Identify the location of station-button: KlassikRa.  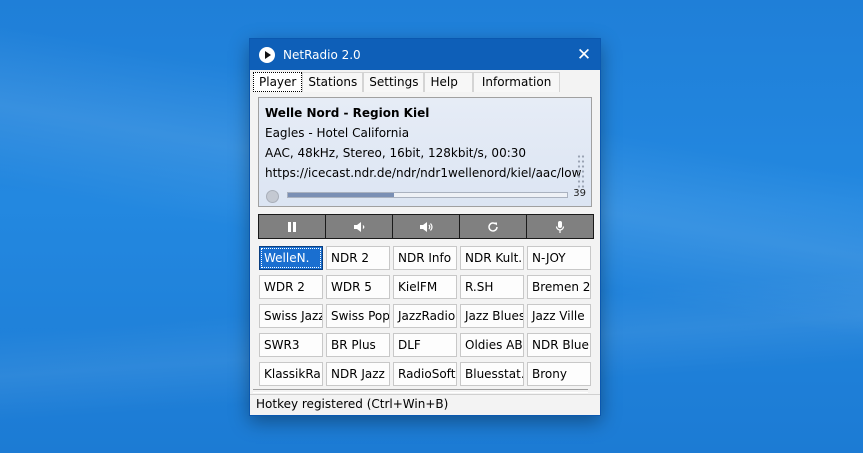
(291, 374).